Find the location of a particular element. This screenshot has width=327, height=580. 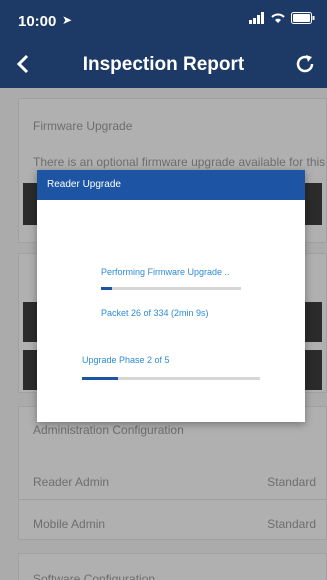

cellular-signal-icon is located at coordinates (256, 18).